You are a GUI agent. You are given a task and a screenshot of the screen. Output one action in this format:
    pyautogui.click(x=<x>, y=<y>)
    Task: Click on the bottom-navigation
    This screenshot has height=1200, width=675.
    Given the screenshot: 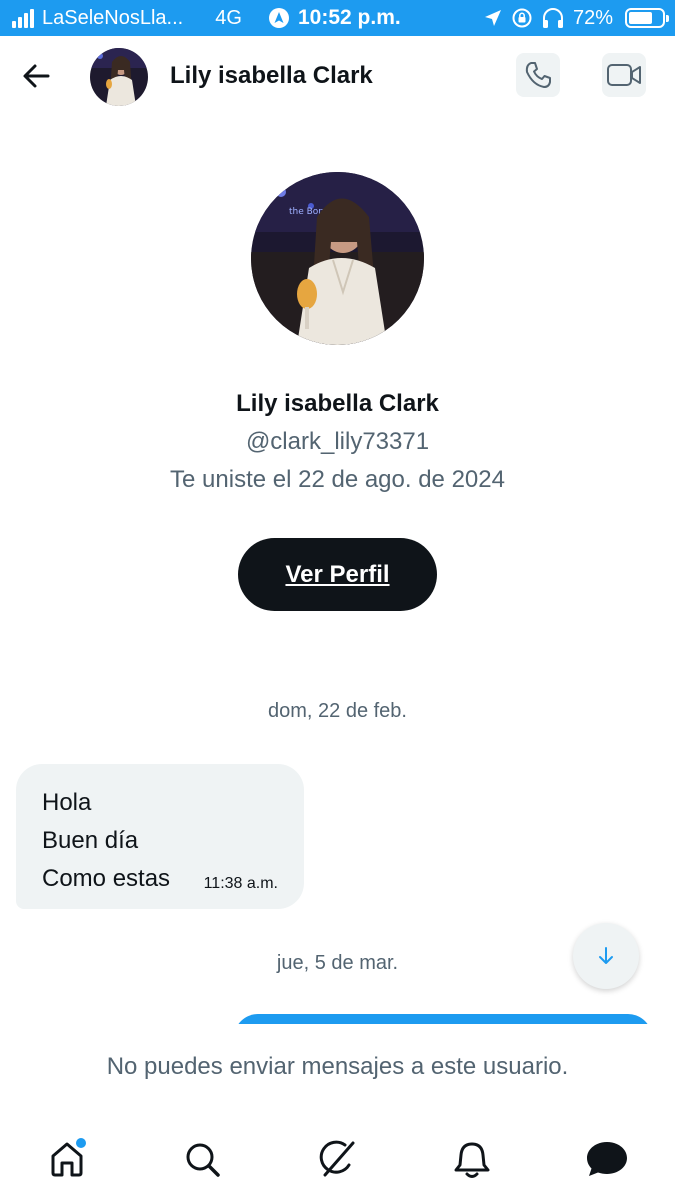 What is the action you would take?
    pyautogui.click(x=337, y=1160)
    